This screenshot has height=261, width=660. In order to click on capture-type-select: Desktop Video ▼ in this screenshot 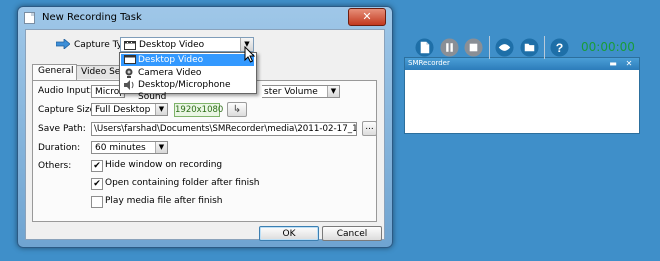, I will do `click(187, 44)`.